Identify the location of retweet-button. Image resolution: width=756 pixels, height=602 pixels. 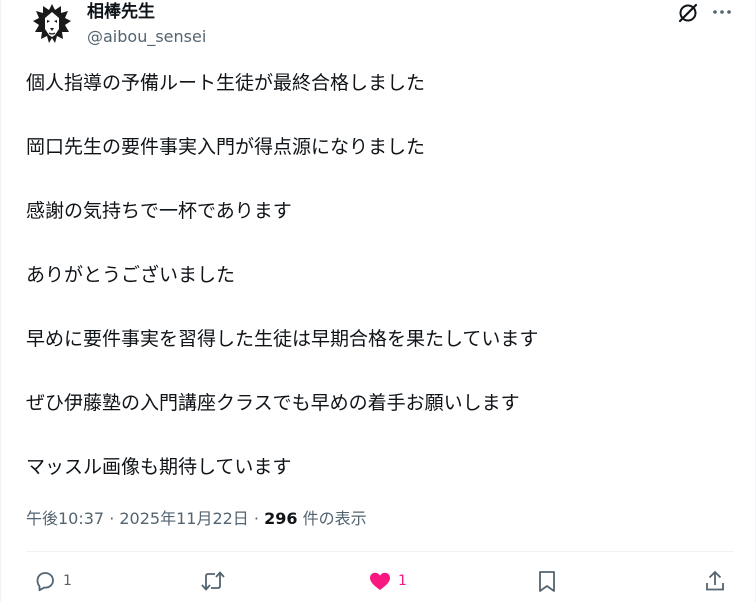
(213, 581).